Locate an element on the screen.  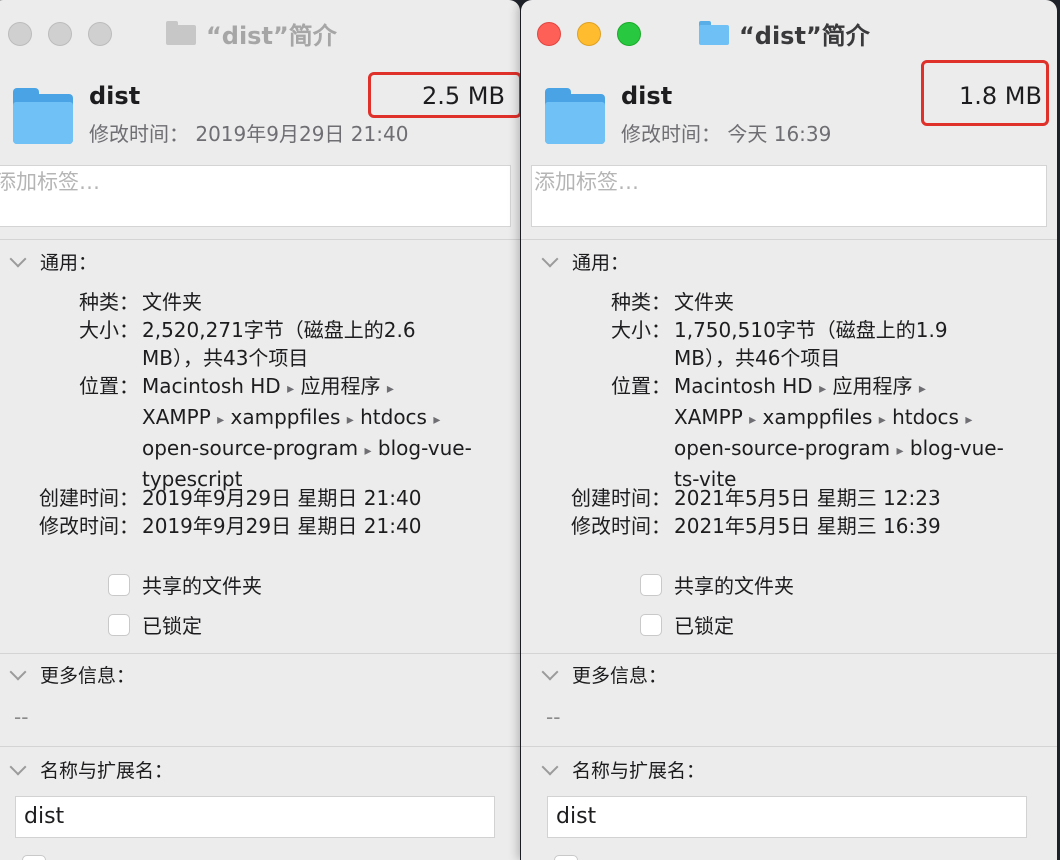
modified-summary: 修改时间： 今天 16:39 is located at coordinates (726, 134).